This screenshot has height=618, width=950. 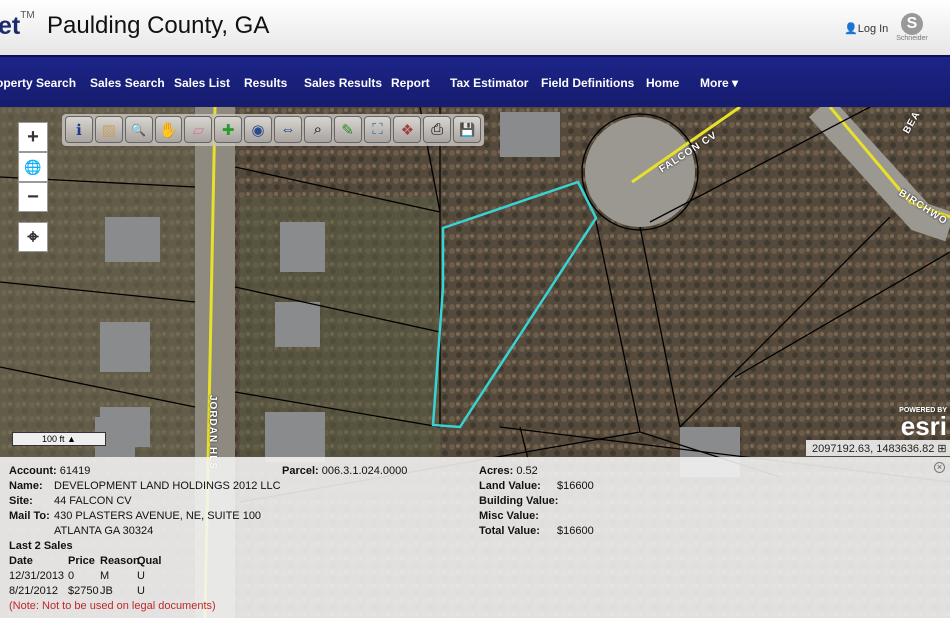 I want to click on nav-sales-list: Sales List, so click(x=202, y=83).